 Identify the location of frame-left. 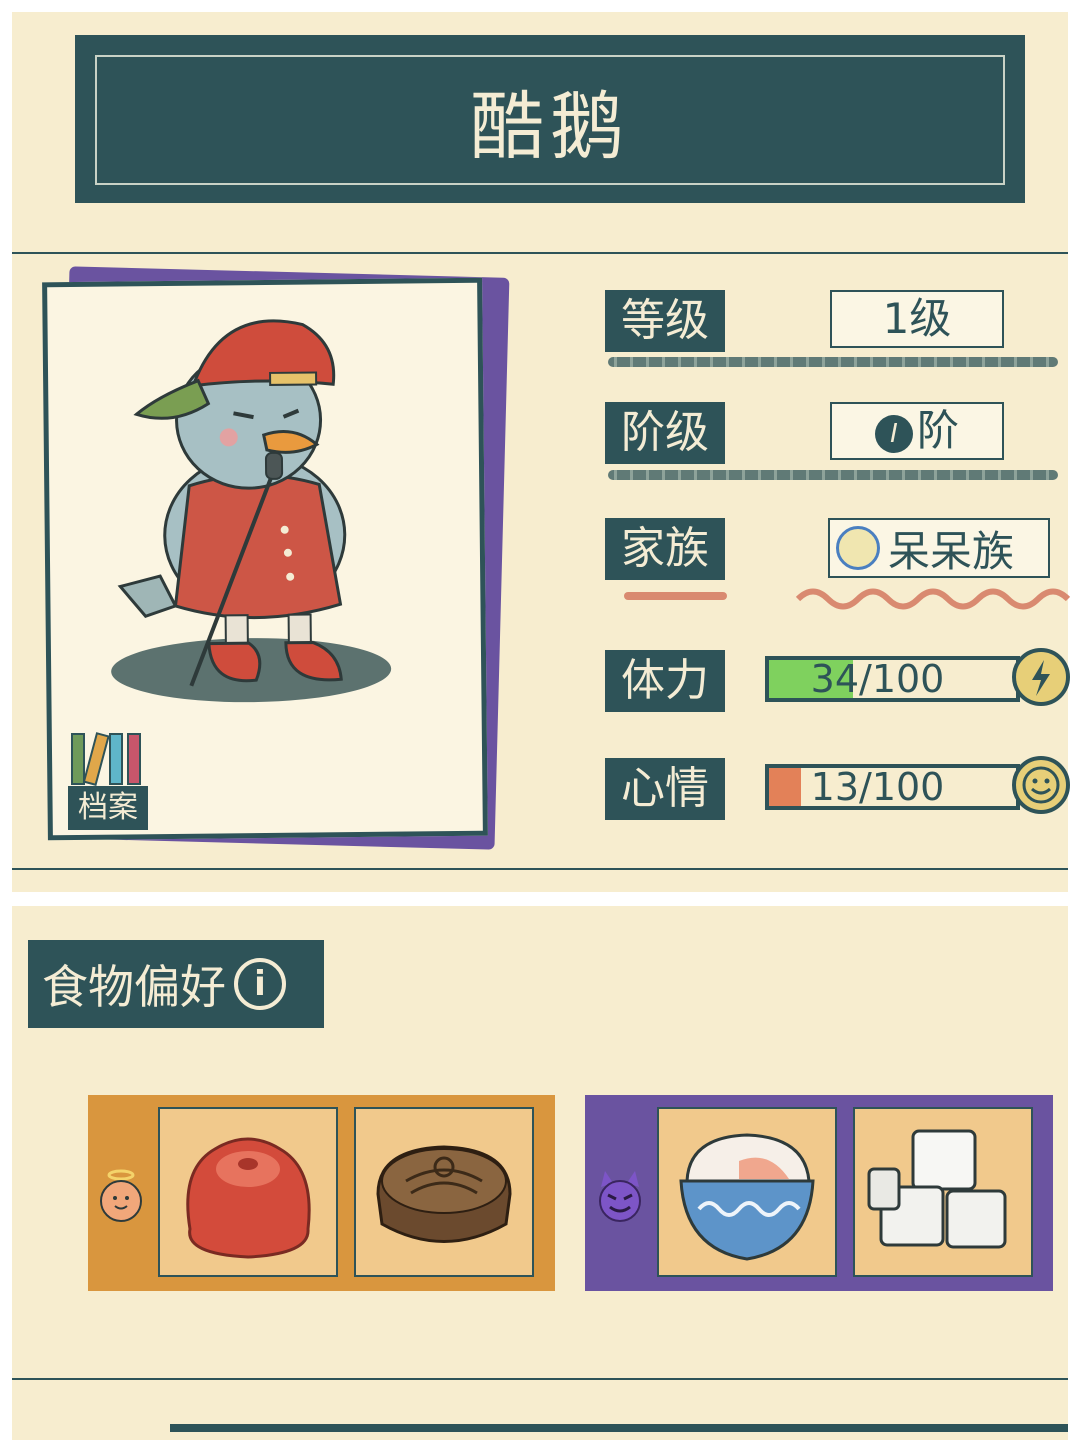
(6, 720).